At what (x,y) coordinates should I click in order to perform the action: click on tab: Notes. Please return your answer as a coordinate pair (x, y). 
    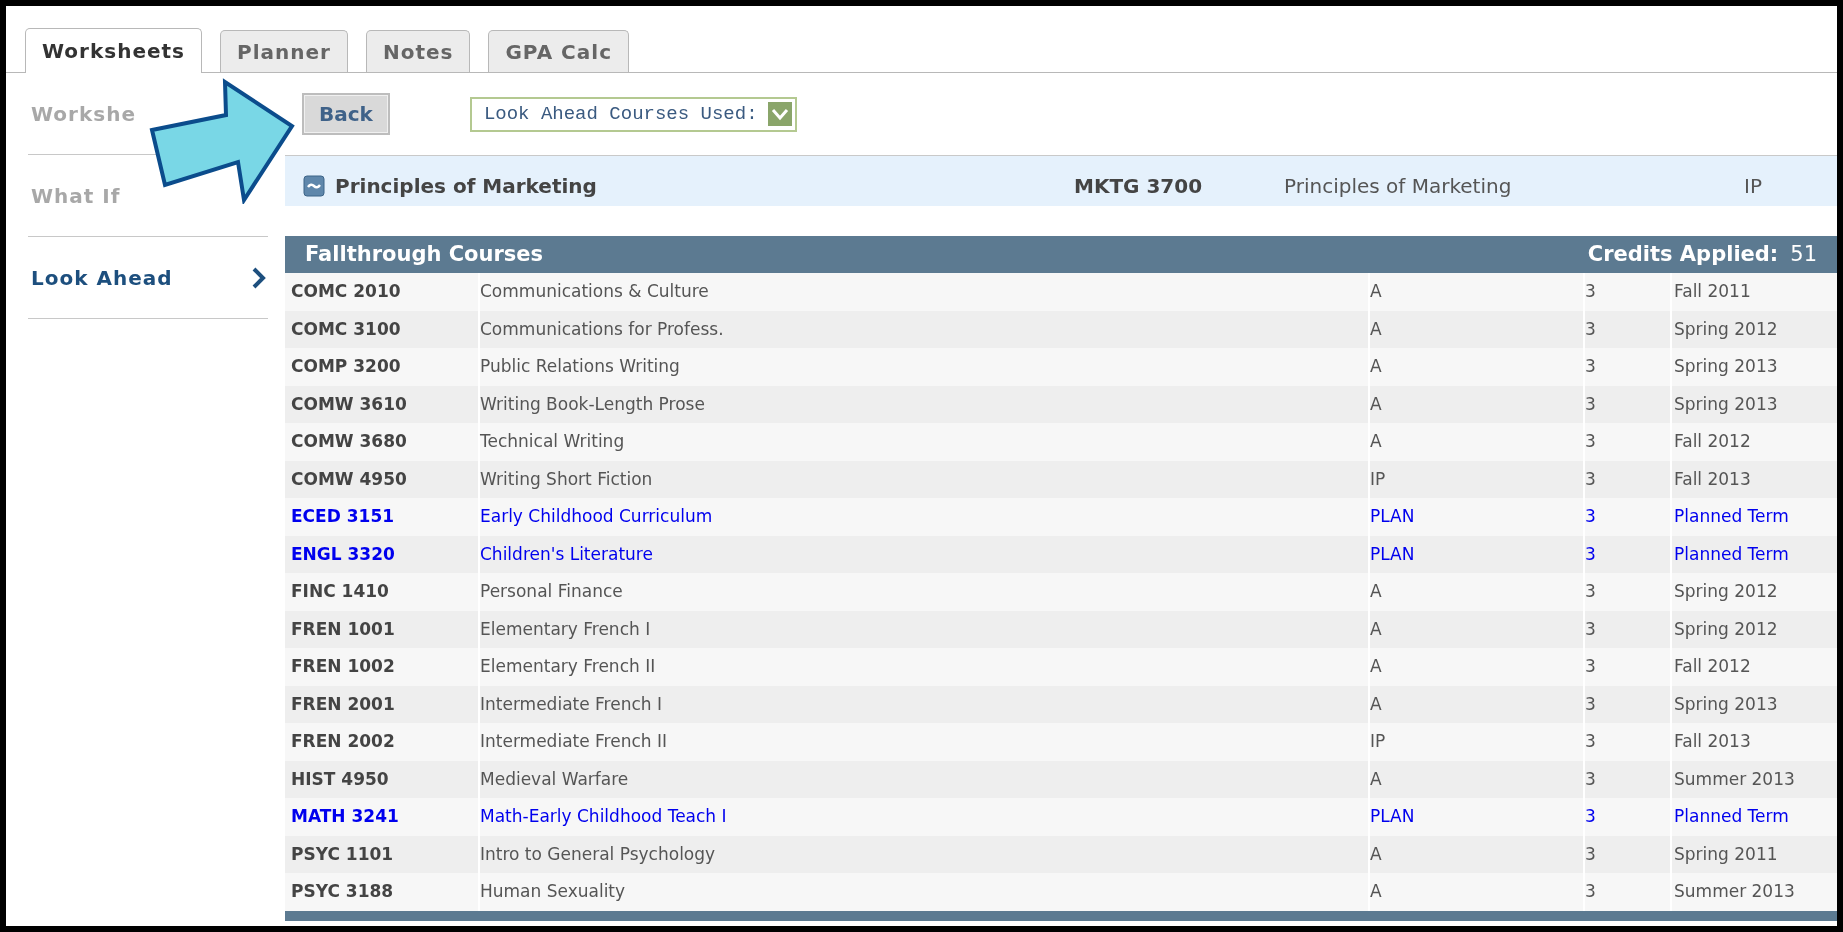
    Looking at the image, I should click on (418, 51).